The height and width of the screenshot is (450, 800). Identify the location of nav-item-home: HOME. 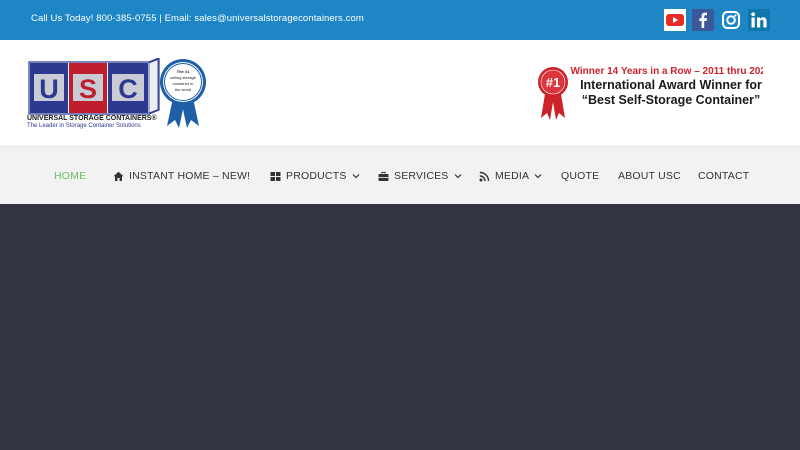
(70, 176).